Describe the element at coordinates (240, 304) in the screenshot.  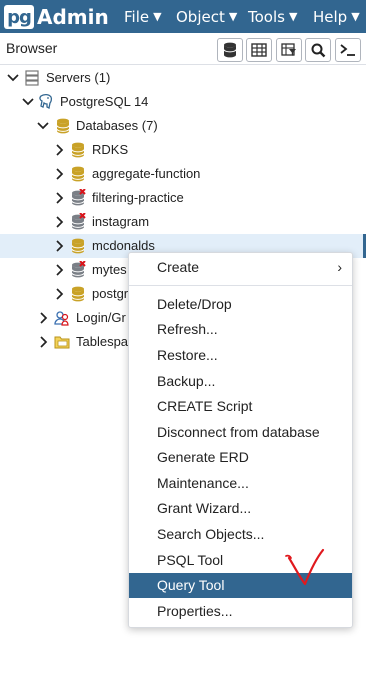
I see `menu-item-delete-drop: Delete/Drop` at that location.